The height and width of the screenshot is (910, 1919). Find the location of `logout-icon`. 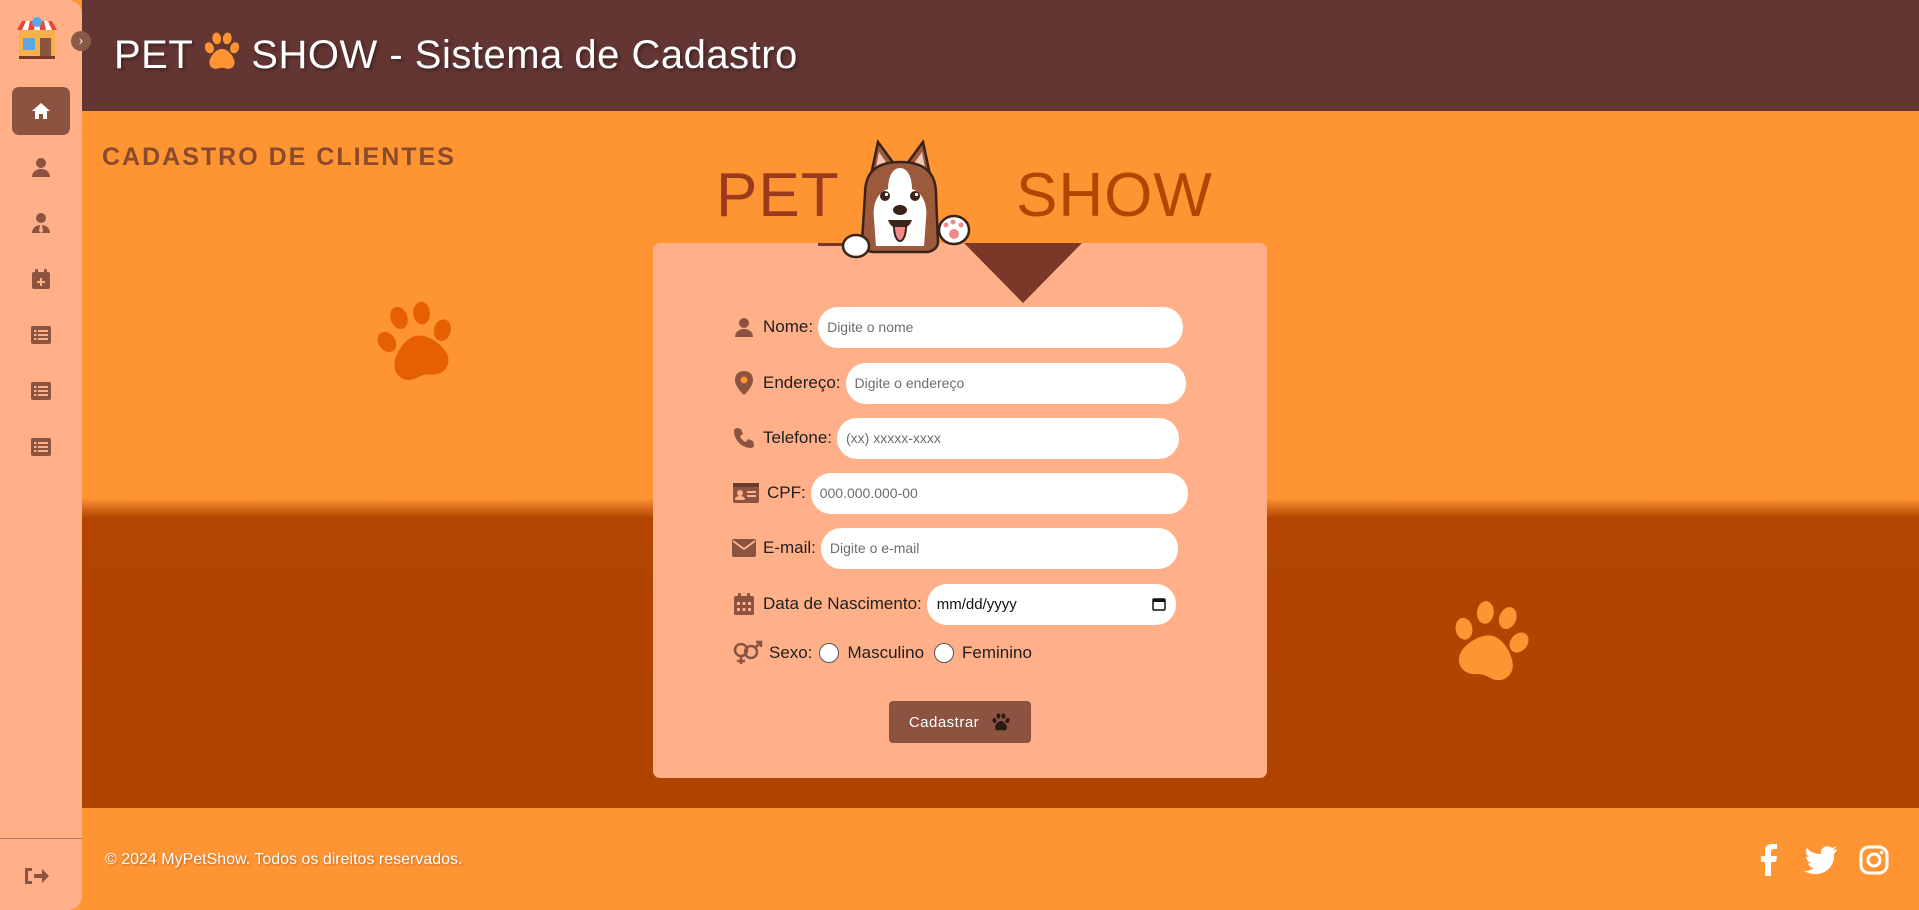

logout-icon is located at coordinates (36, 876).